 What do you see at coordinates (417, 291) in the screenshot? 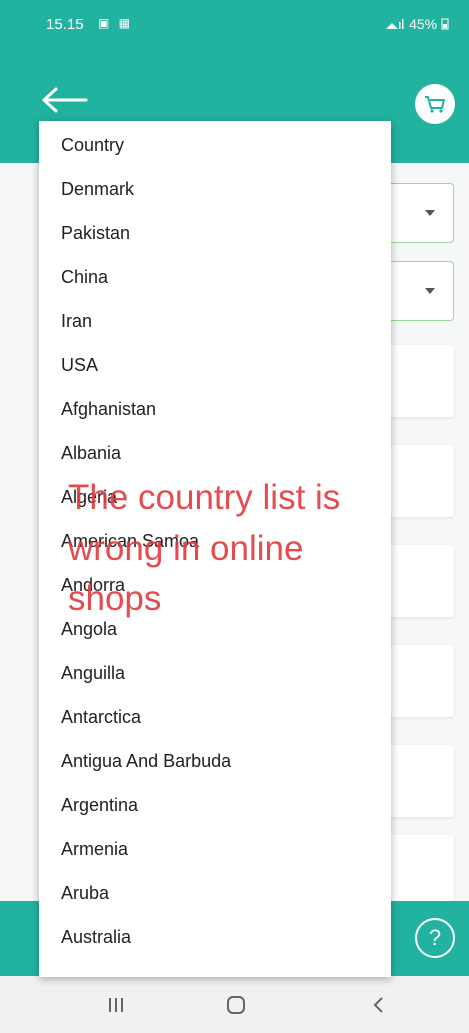
I see `city-select` at bounding box center [417, 291].